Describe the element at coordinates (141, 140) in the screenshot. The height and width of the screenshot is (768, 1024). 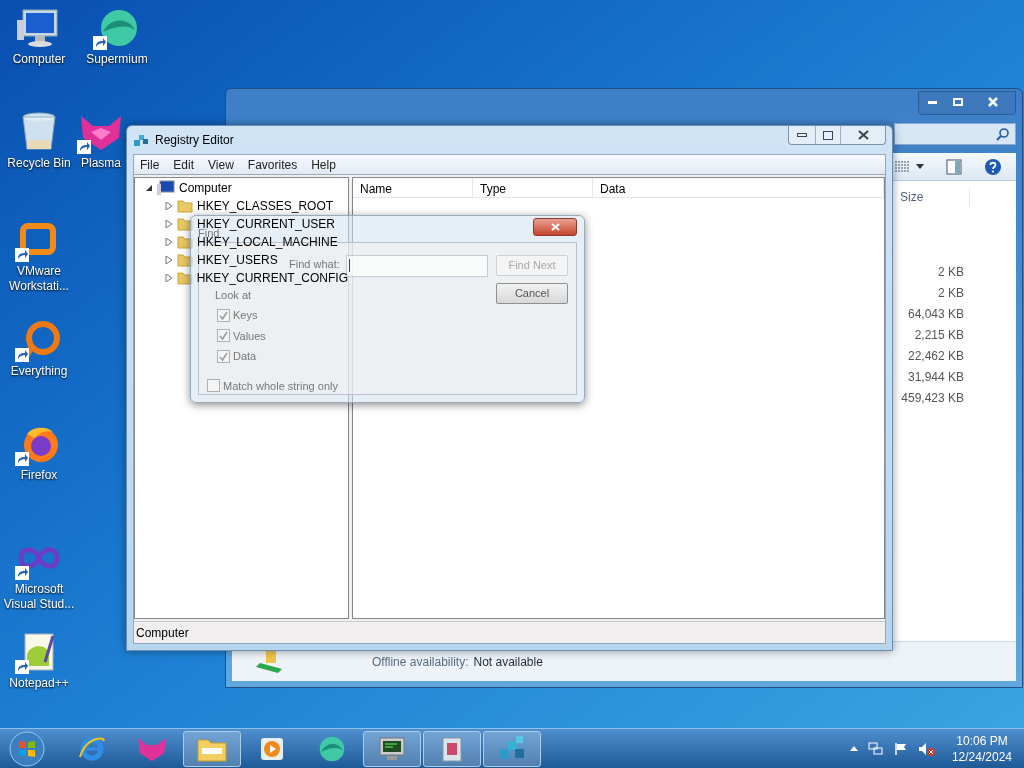
I see `cubes-icon` at that location.